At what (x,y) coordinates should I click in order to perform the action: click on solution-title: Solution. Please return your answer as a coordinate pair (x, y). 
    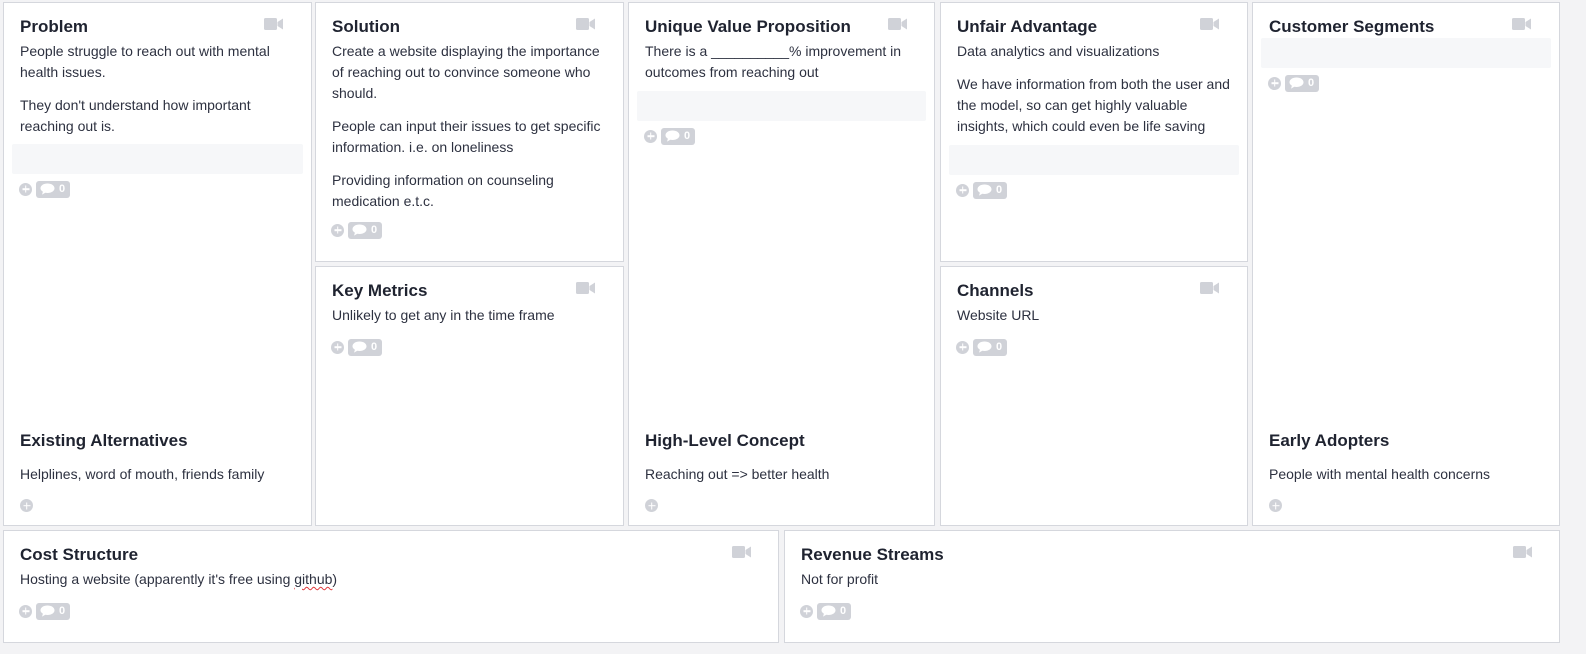
    Looking at the image, I should click on (366, 26).